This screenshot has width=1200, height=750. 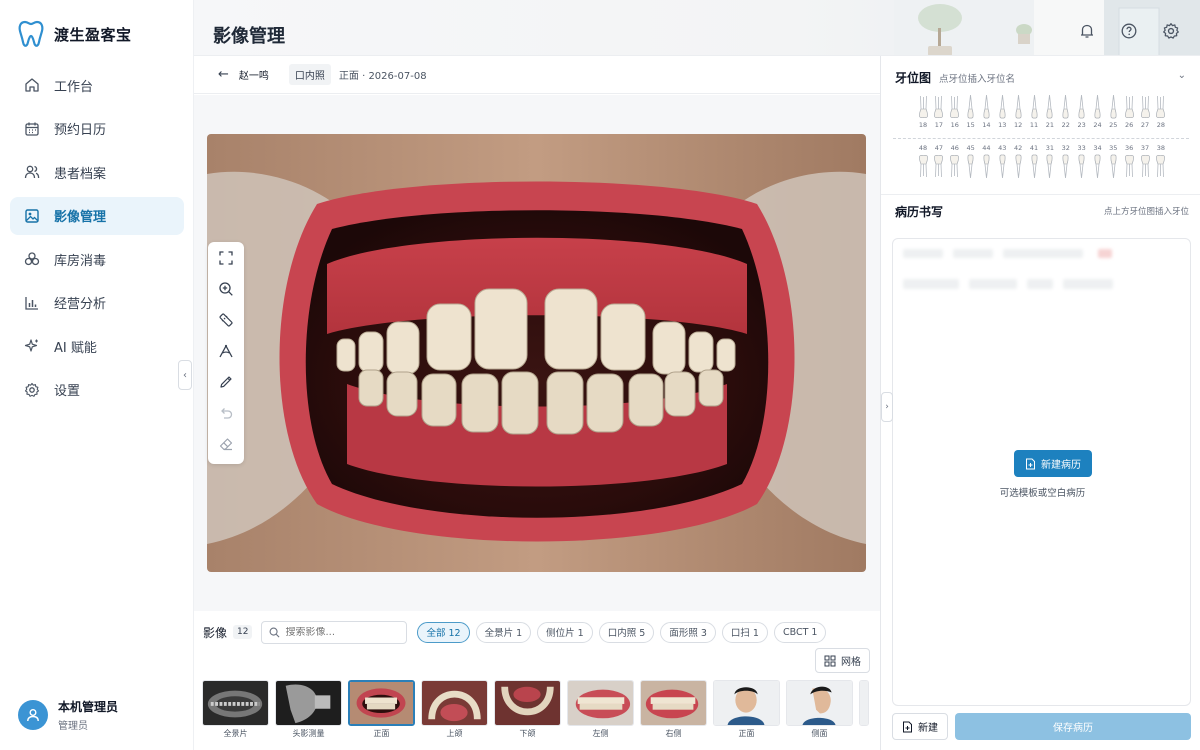 I want to click on thumbnail: 下颌, so click(x=527, y=715).